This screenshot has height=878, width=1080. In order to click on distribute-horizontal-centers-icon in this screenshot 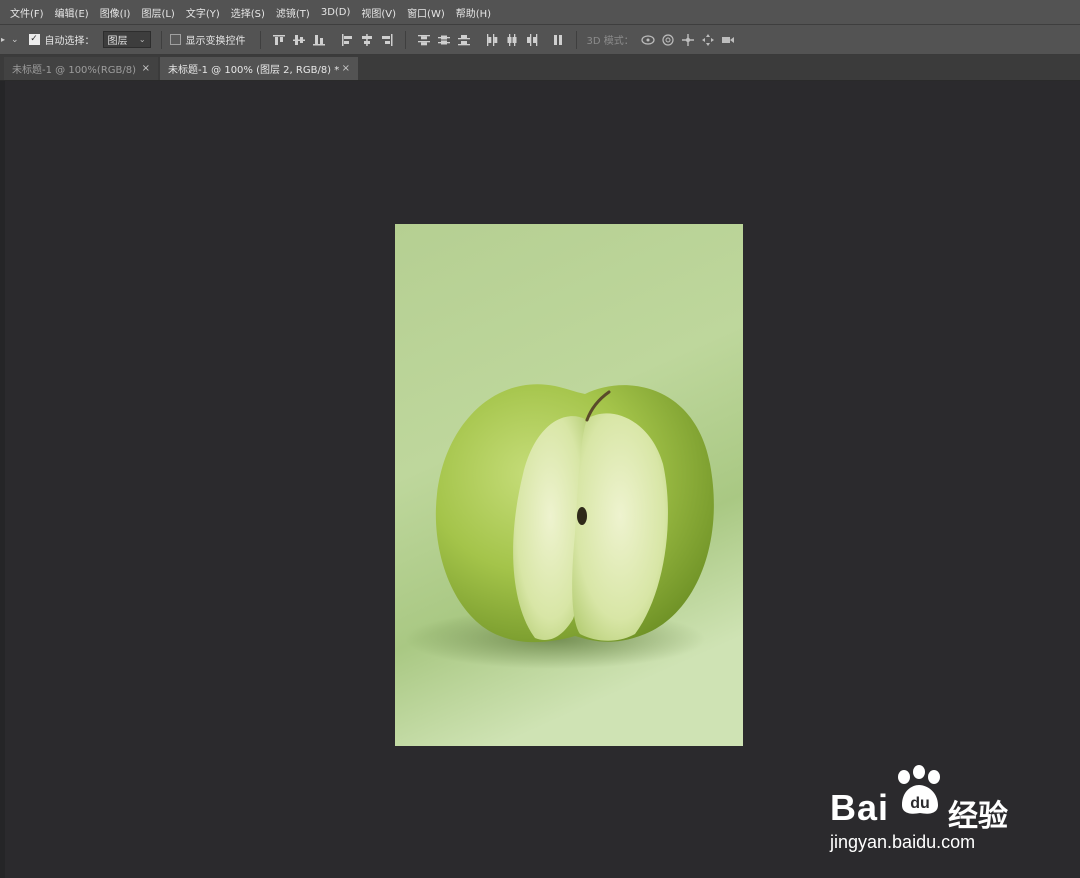, I will do `click(512, 40)`.